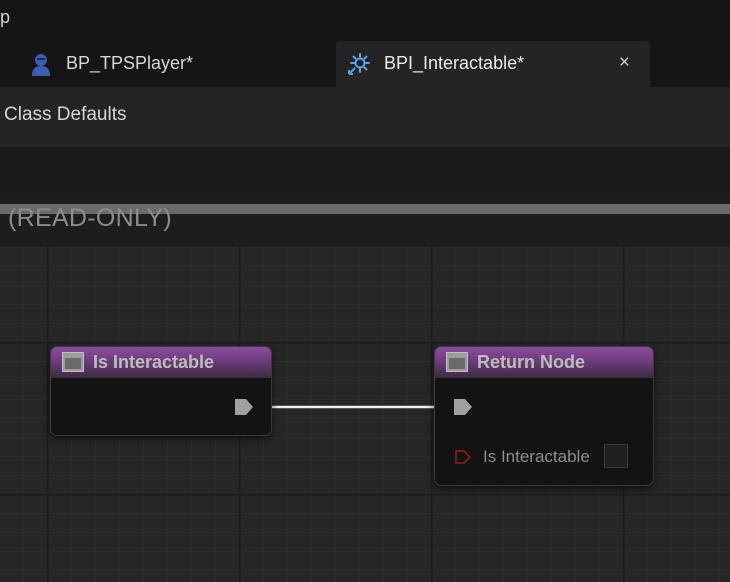 This screenshot has height=582, width=730. I want to click on toolbar: Class Defaults, so click(365, 117).